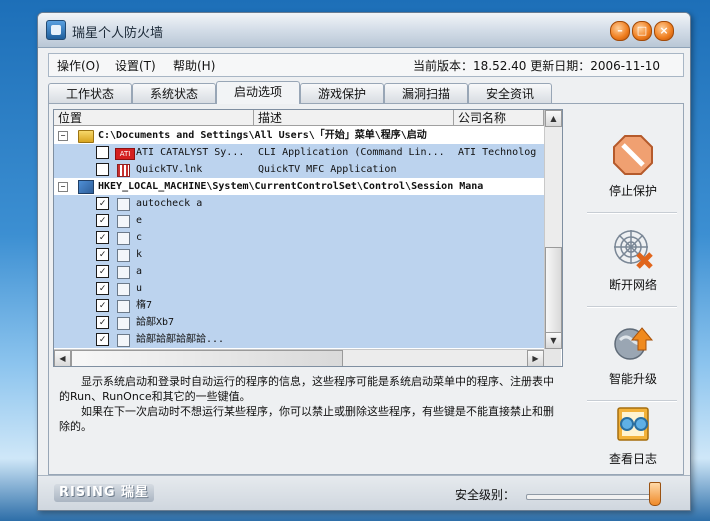  Describe the element at coordinates (592, 497) in the screenshot. I see `security-level-slider-track` at that location.